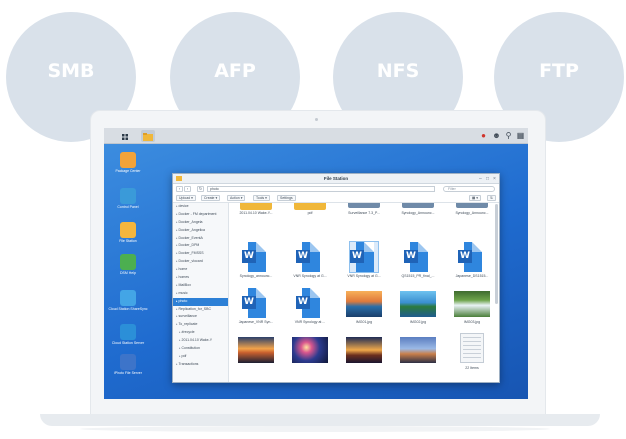 Image resolution: width=626 pixels, height=439 pixels. I want to click on tree-item: ▸surveillance, so click(200, 317).